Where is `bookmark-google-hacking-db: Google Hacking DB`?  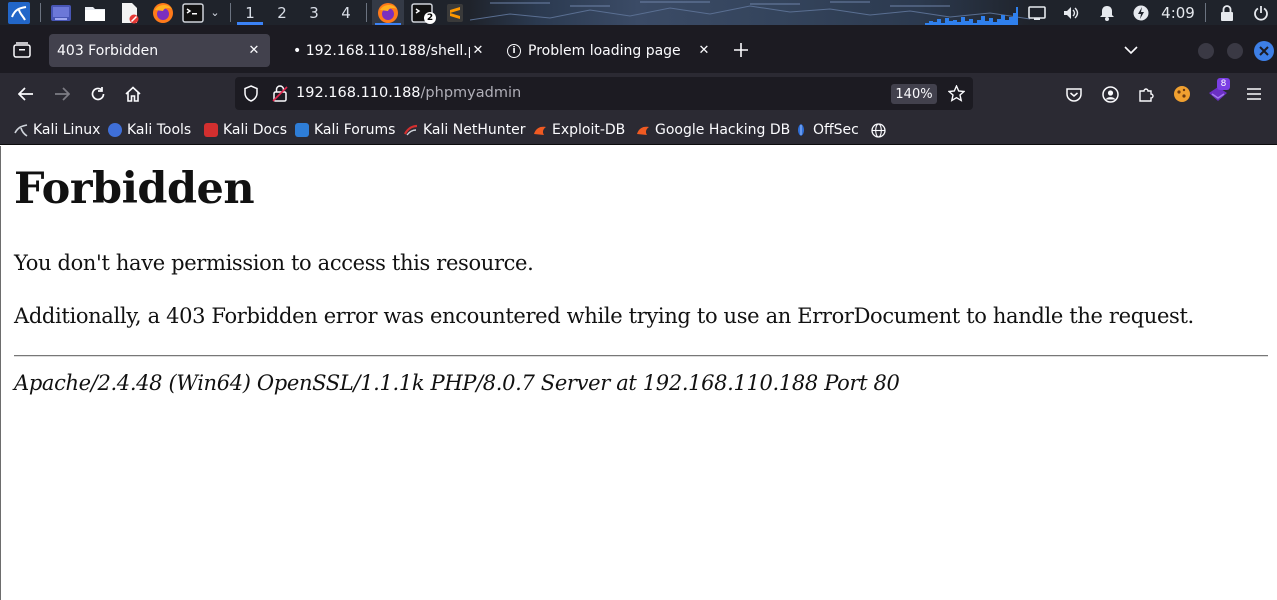
bookmark-google-hacking-db: Google Hacking DB is located at coordinates (713, 130).